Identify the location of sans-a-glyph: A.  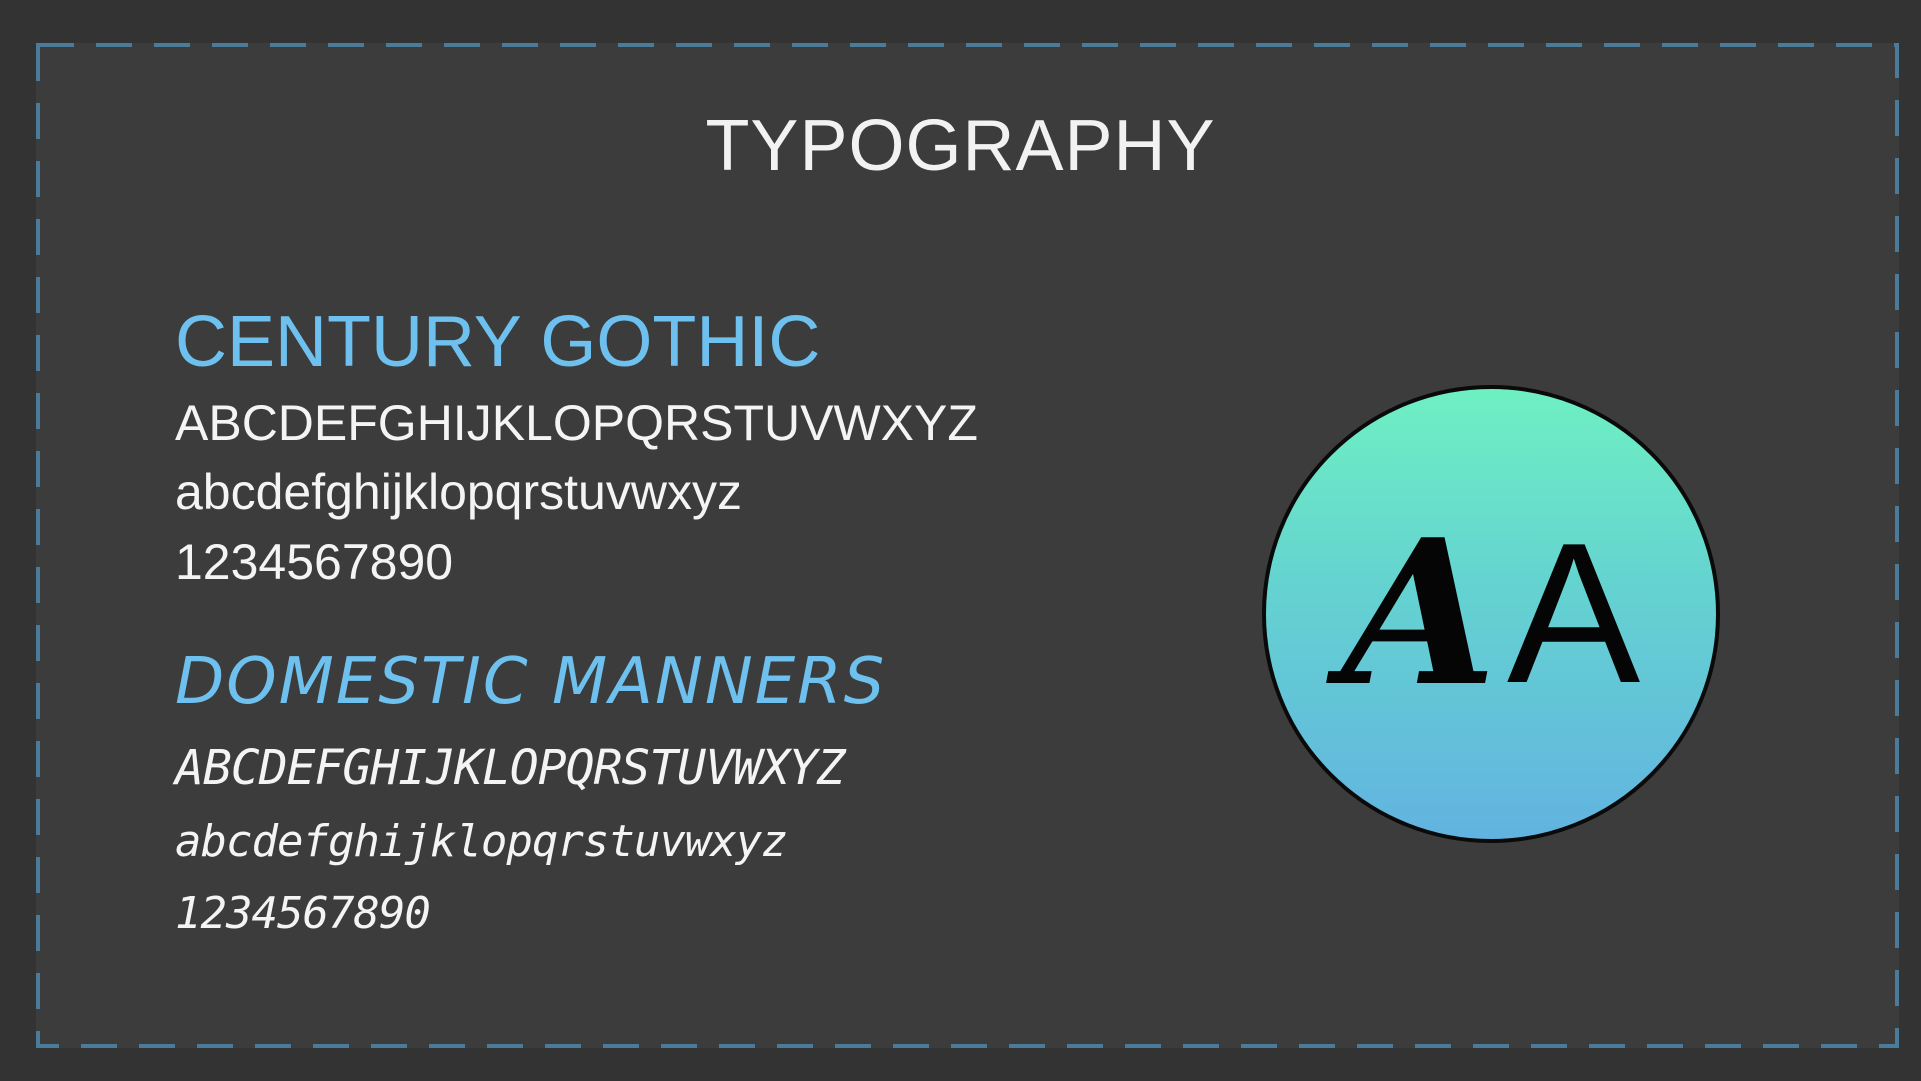
(1573, 613).